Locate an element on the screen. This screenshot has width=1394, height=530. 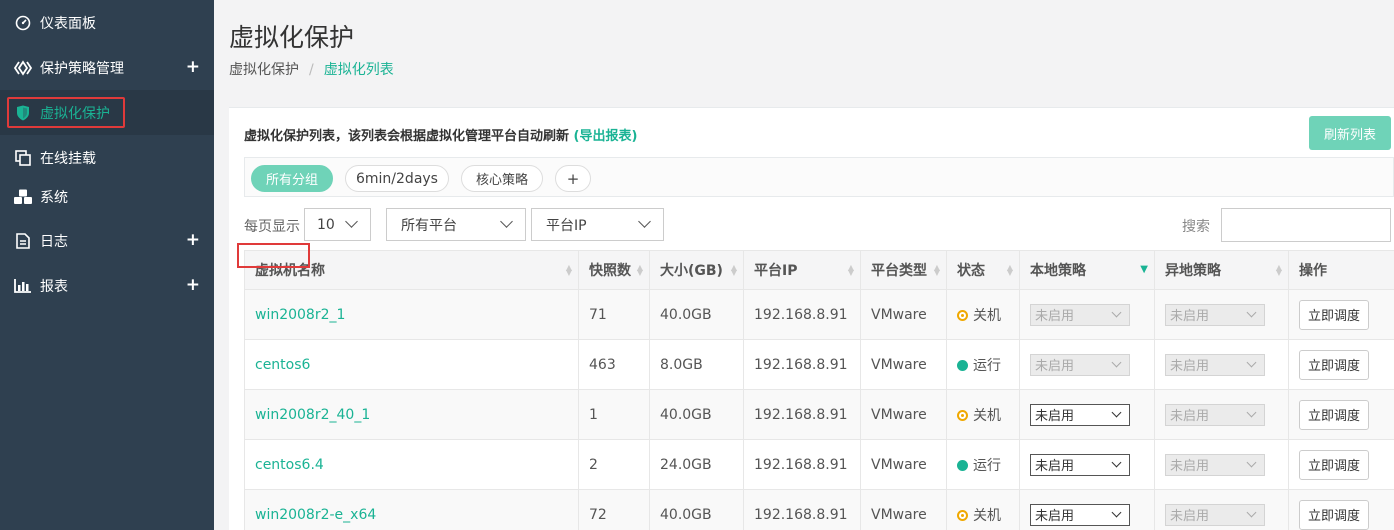
stopped-circle-icon is located at coordinates (962, 515).